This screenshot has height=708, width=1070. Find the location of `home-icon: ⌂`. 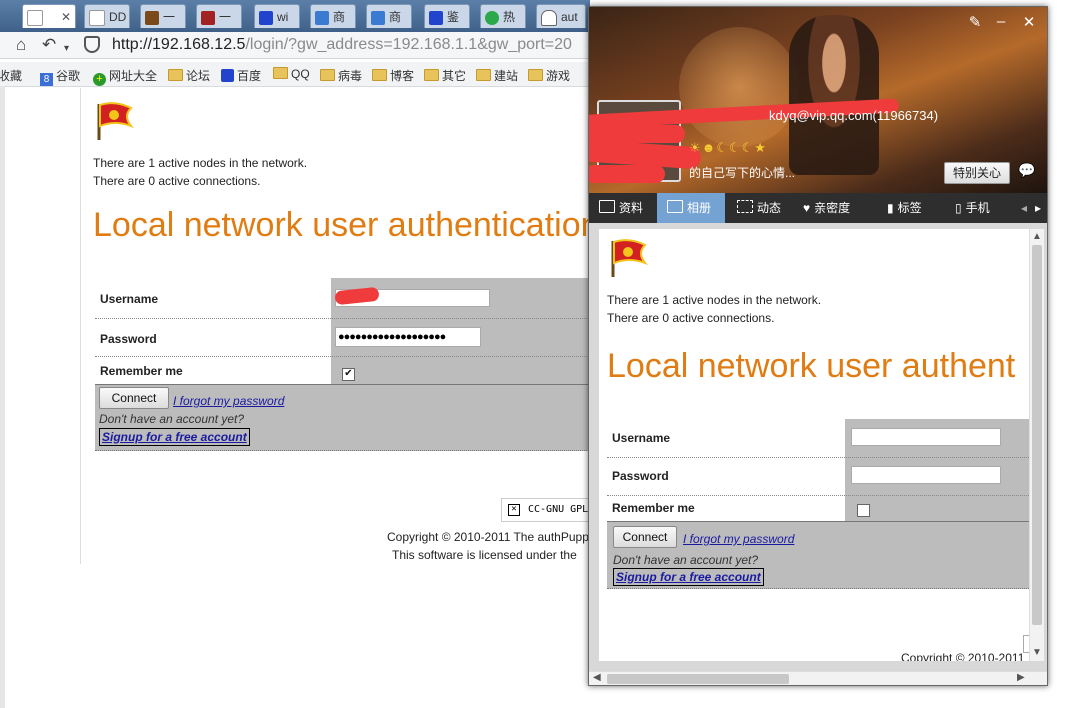

home-icon: ⌂ is located at coordinates (21, 45).